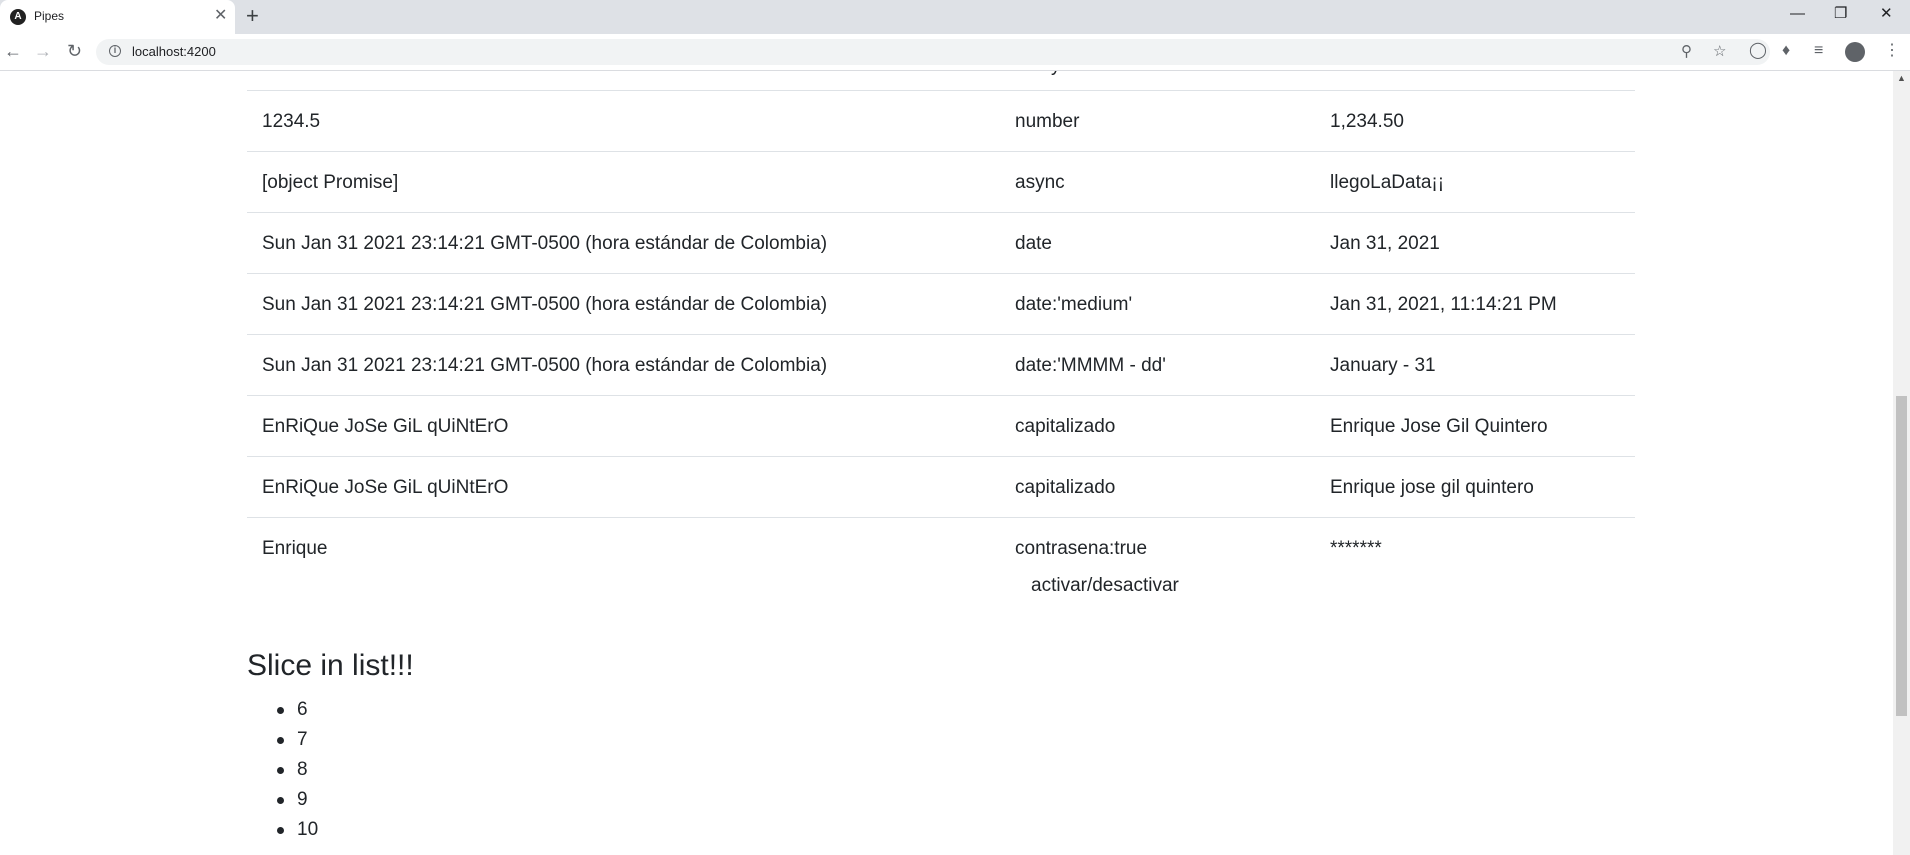  I want to click on value-cell: 1234.5, so click(291, 121).